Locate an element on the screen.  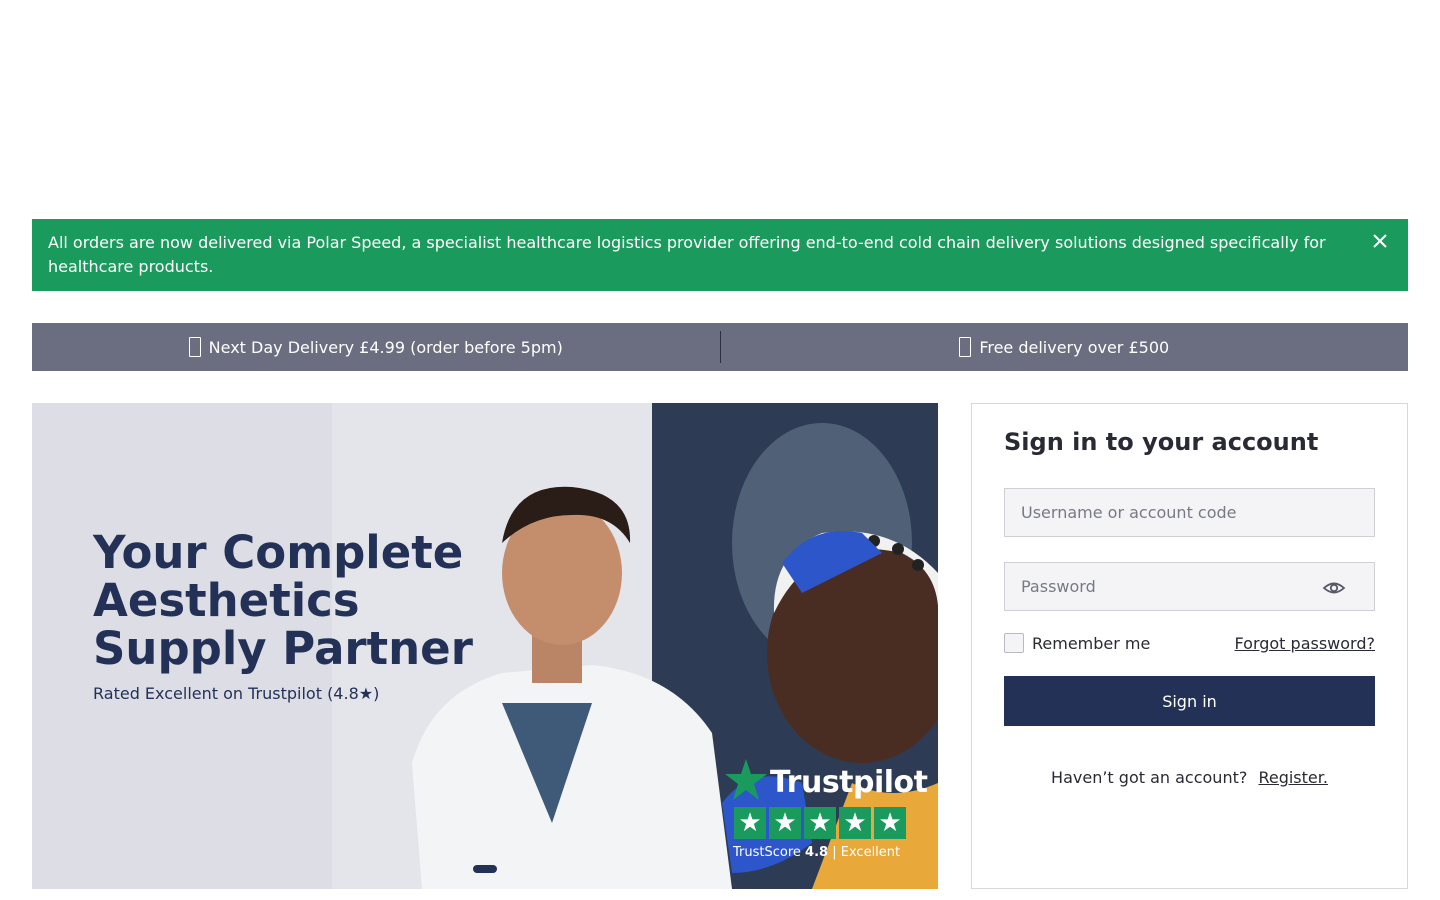
hero-subtitle: Rated Excellent on Trustpilot (4.8★) is located at coordinates (236, 693).